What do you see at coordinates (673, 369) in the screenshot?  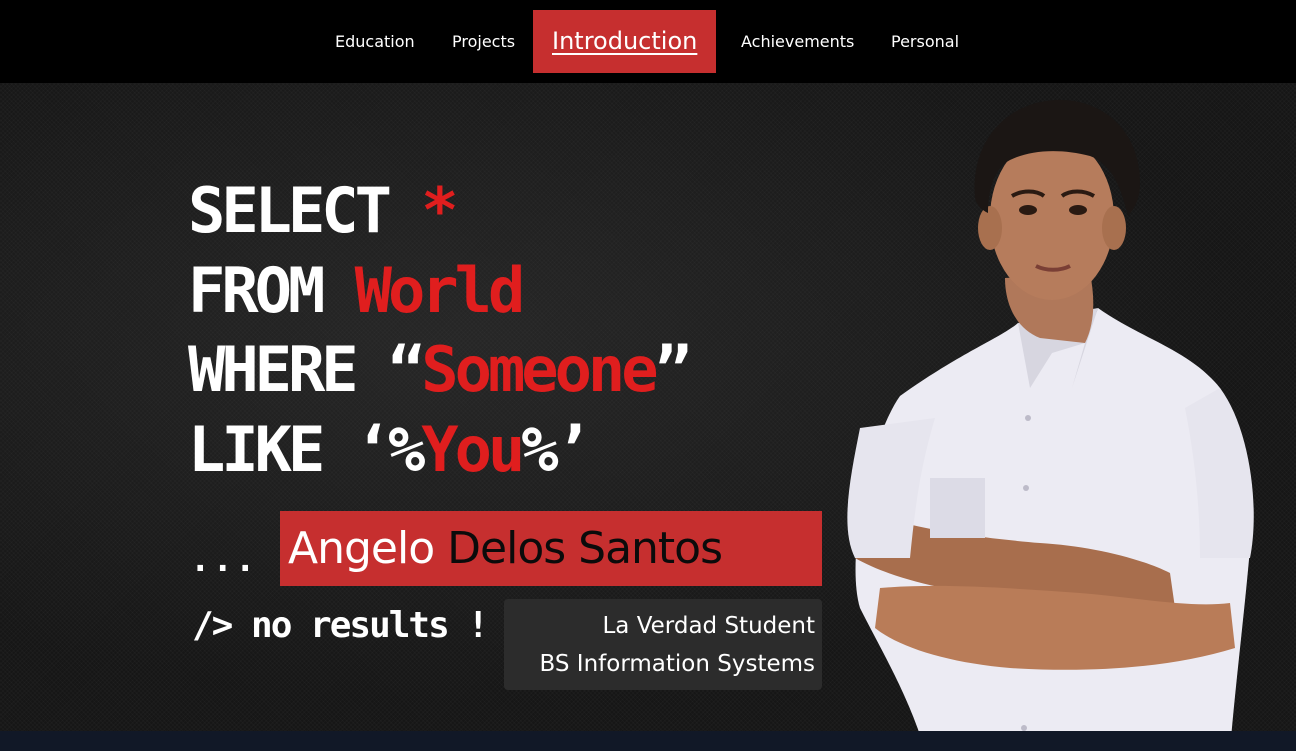 I see `sql-close-quote: ”` at bounding box center [673, 369].